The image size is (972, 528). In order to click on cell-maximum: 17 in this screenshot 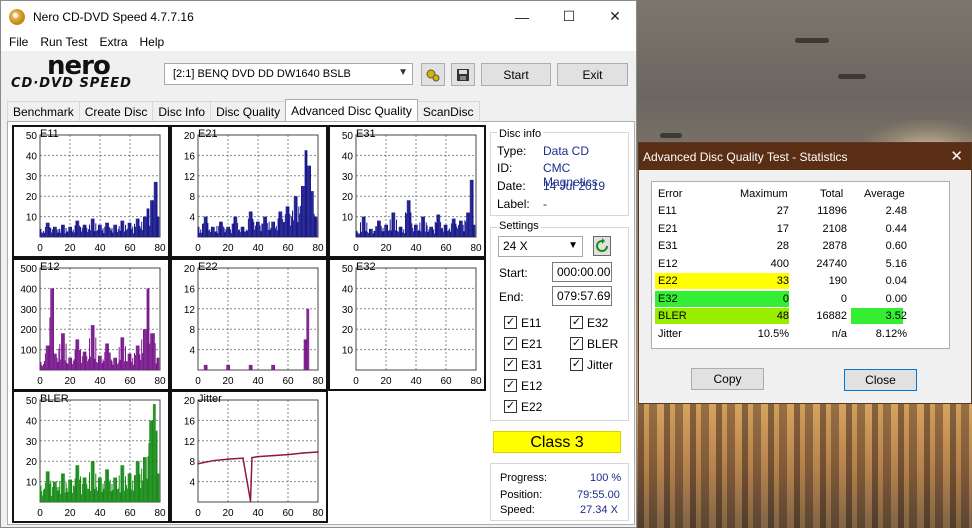, I will do `click(782, 228)`.